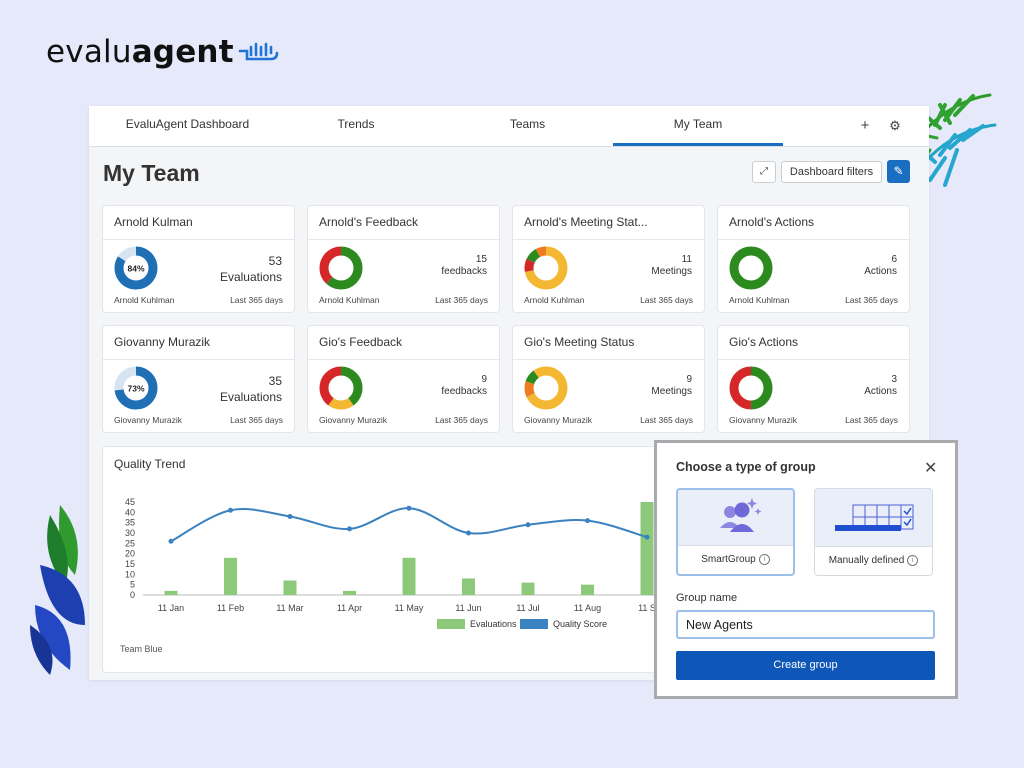 This screenshot has height=768, width=1024. Describe the element at coordinates (369, 222) in the screenshot. I see `card-title: Arnold's Feedback` at that location.